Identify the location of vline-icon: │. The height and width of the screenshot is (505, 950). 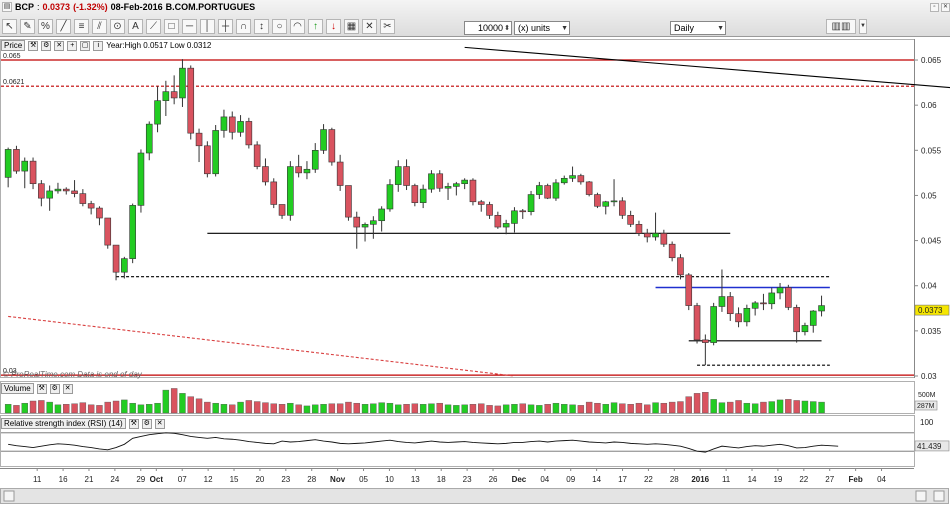
(207, 26).